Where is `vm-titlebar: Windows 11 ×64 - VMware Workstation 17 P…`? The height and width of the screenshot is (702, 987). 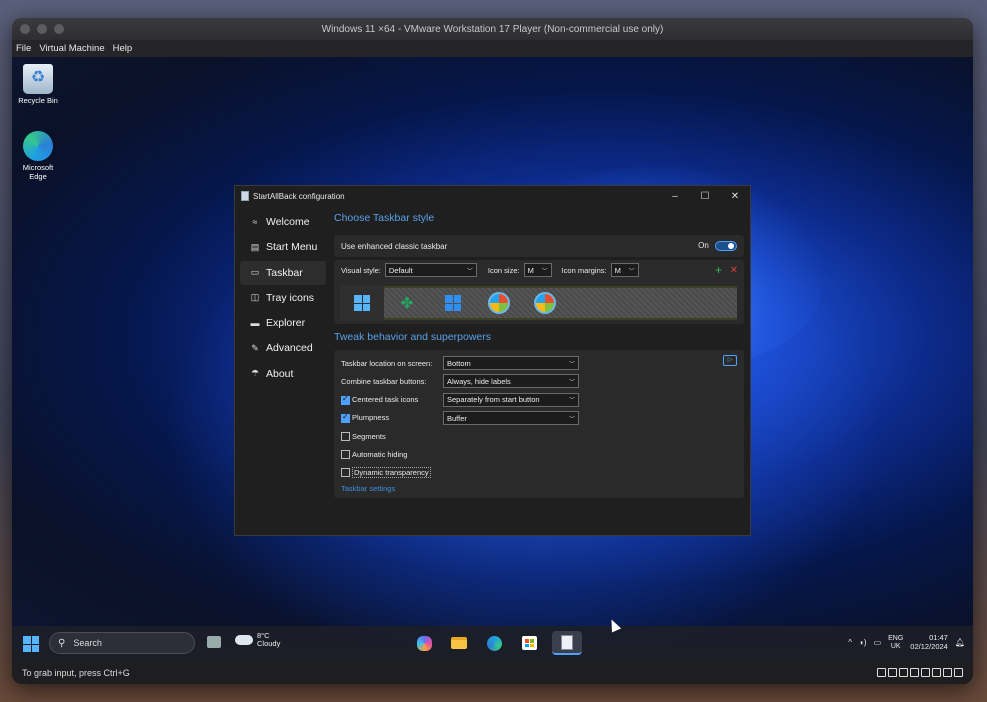
vm-titlebar: Windows 11 ×64 - VMware Workstation 17 P… is located at coordinates (492, 29).